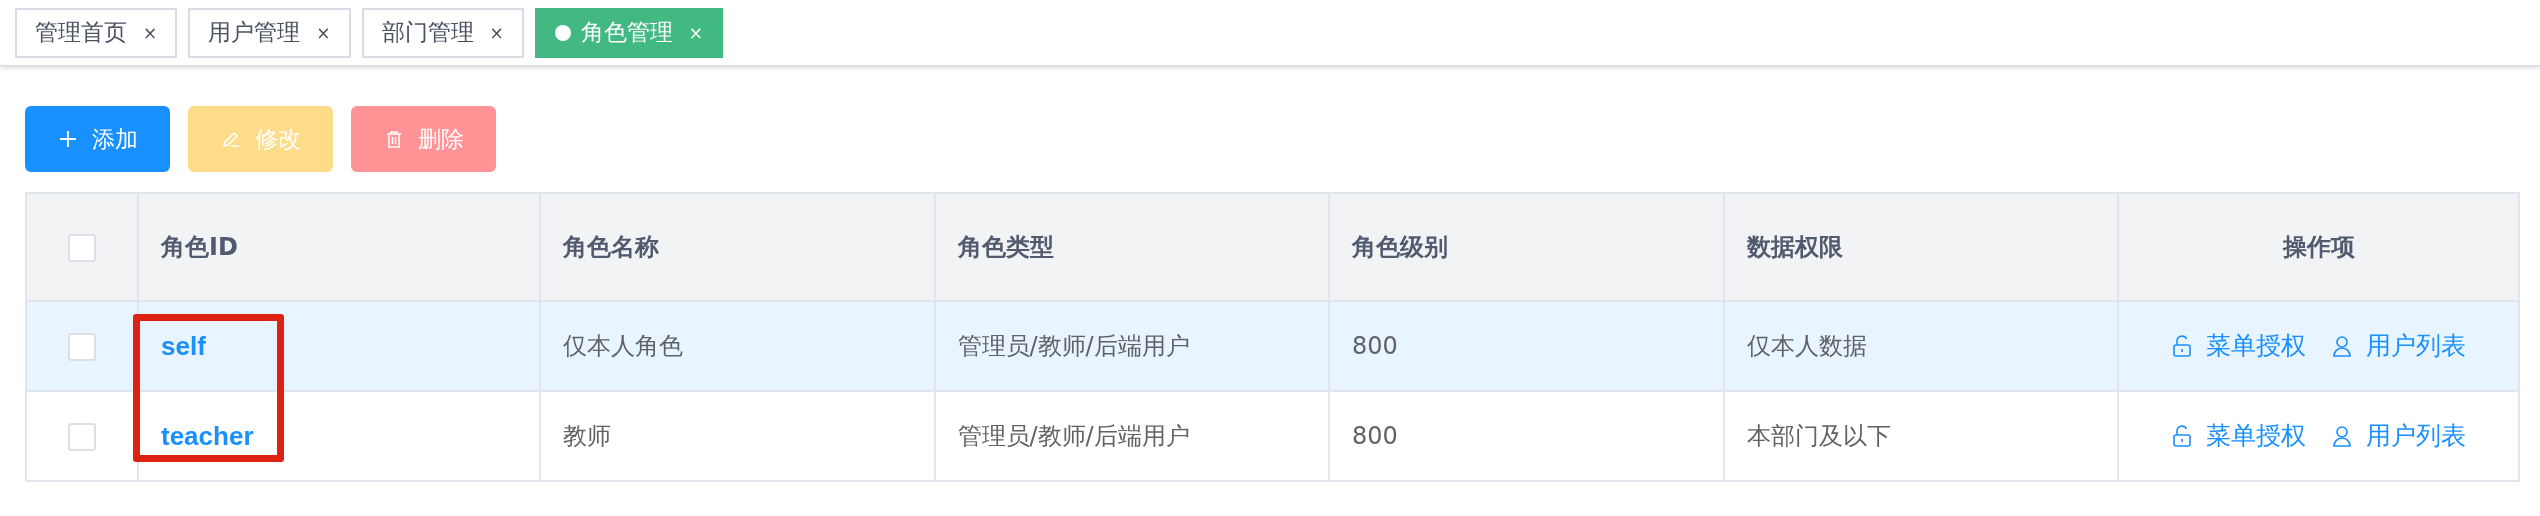 The image size is (2540, 516). Describe the element at coordinates (611, 247) in the screenshot. I see `column-header: 角色名称` at that location.